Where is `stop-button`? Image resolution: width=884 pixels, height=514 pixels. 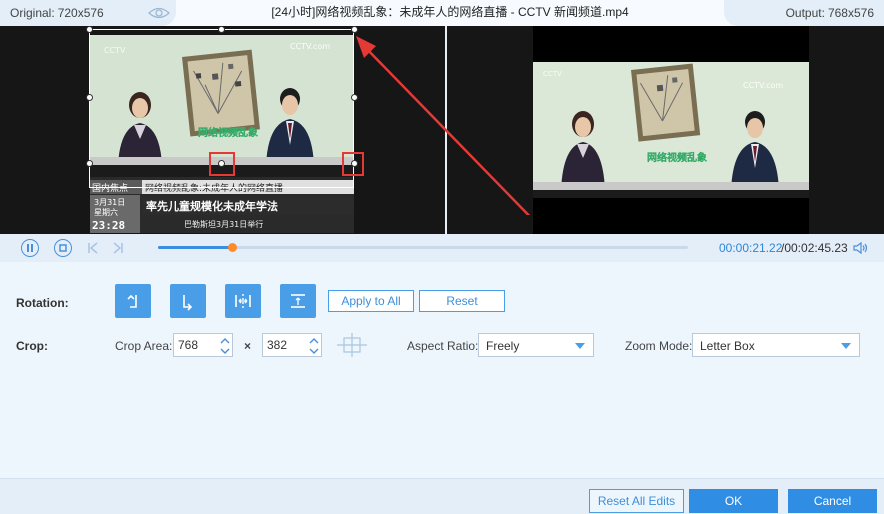
stop-button is located at coordinates (63, 248).